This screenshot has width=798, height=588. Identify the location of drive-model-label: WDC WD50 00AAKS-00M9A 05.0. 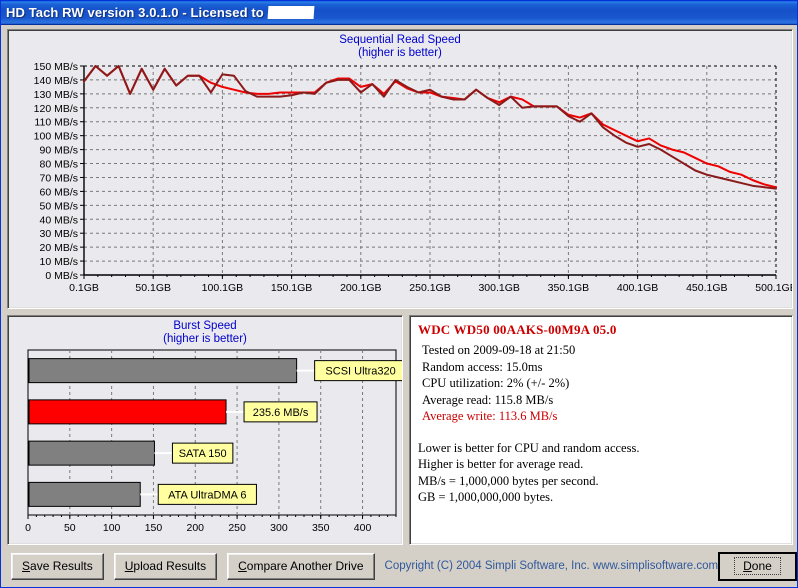
(517, 329).